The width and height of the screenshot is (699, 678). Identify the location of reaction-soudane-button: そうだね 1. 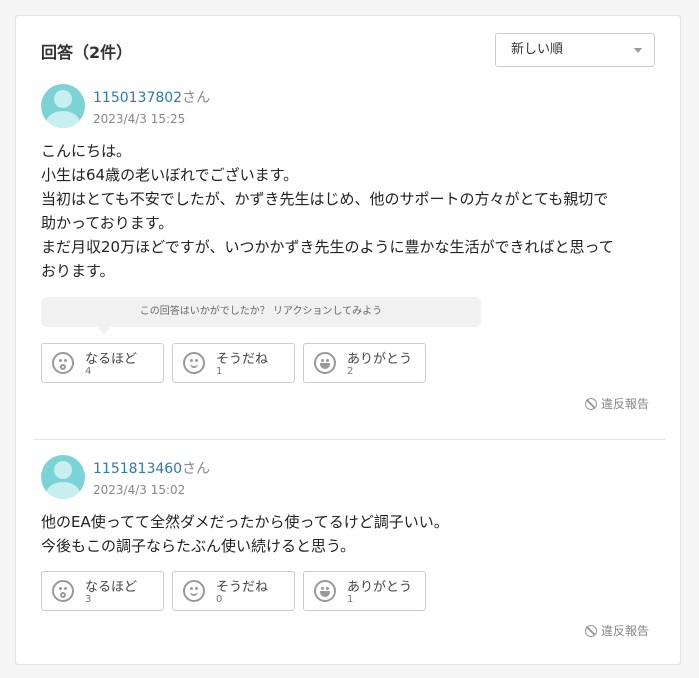
(233, 363).